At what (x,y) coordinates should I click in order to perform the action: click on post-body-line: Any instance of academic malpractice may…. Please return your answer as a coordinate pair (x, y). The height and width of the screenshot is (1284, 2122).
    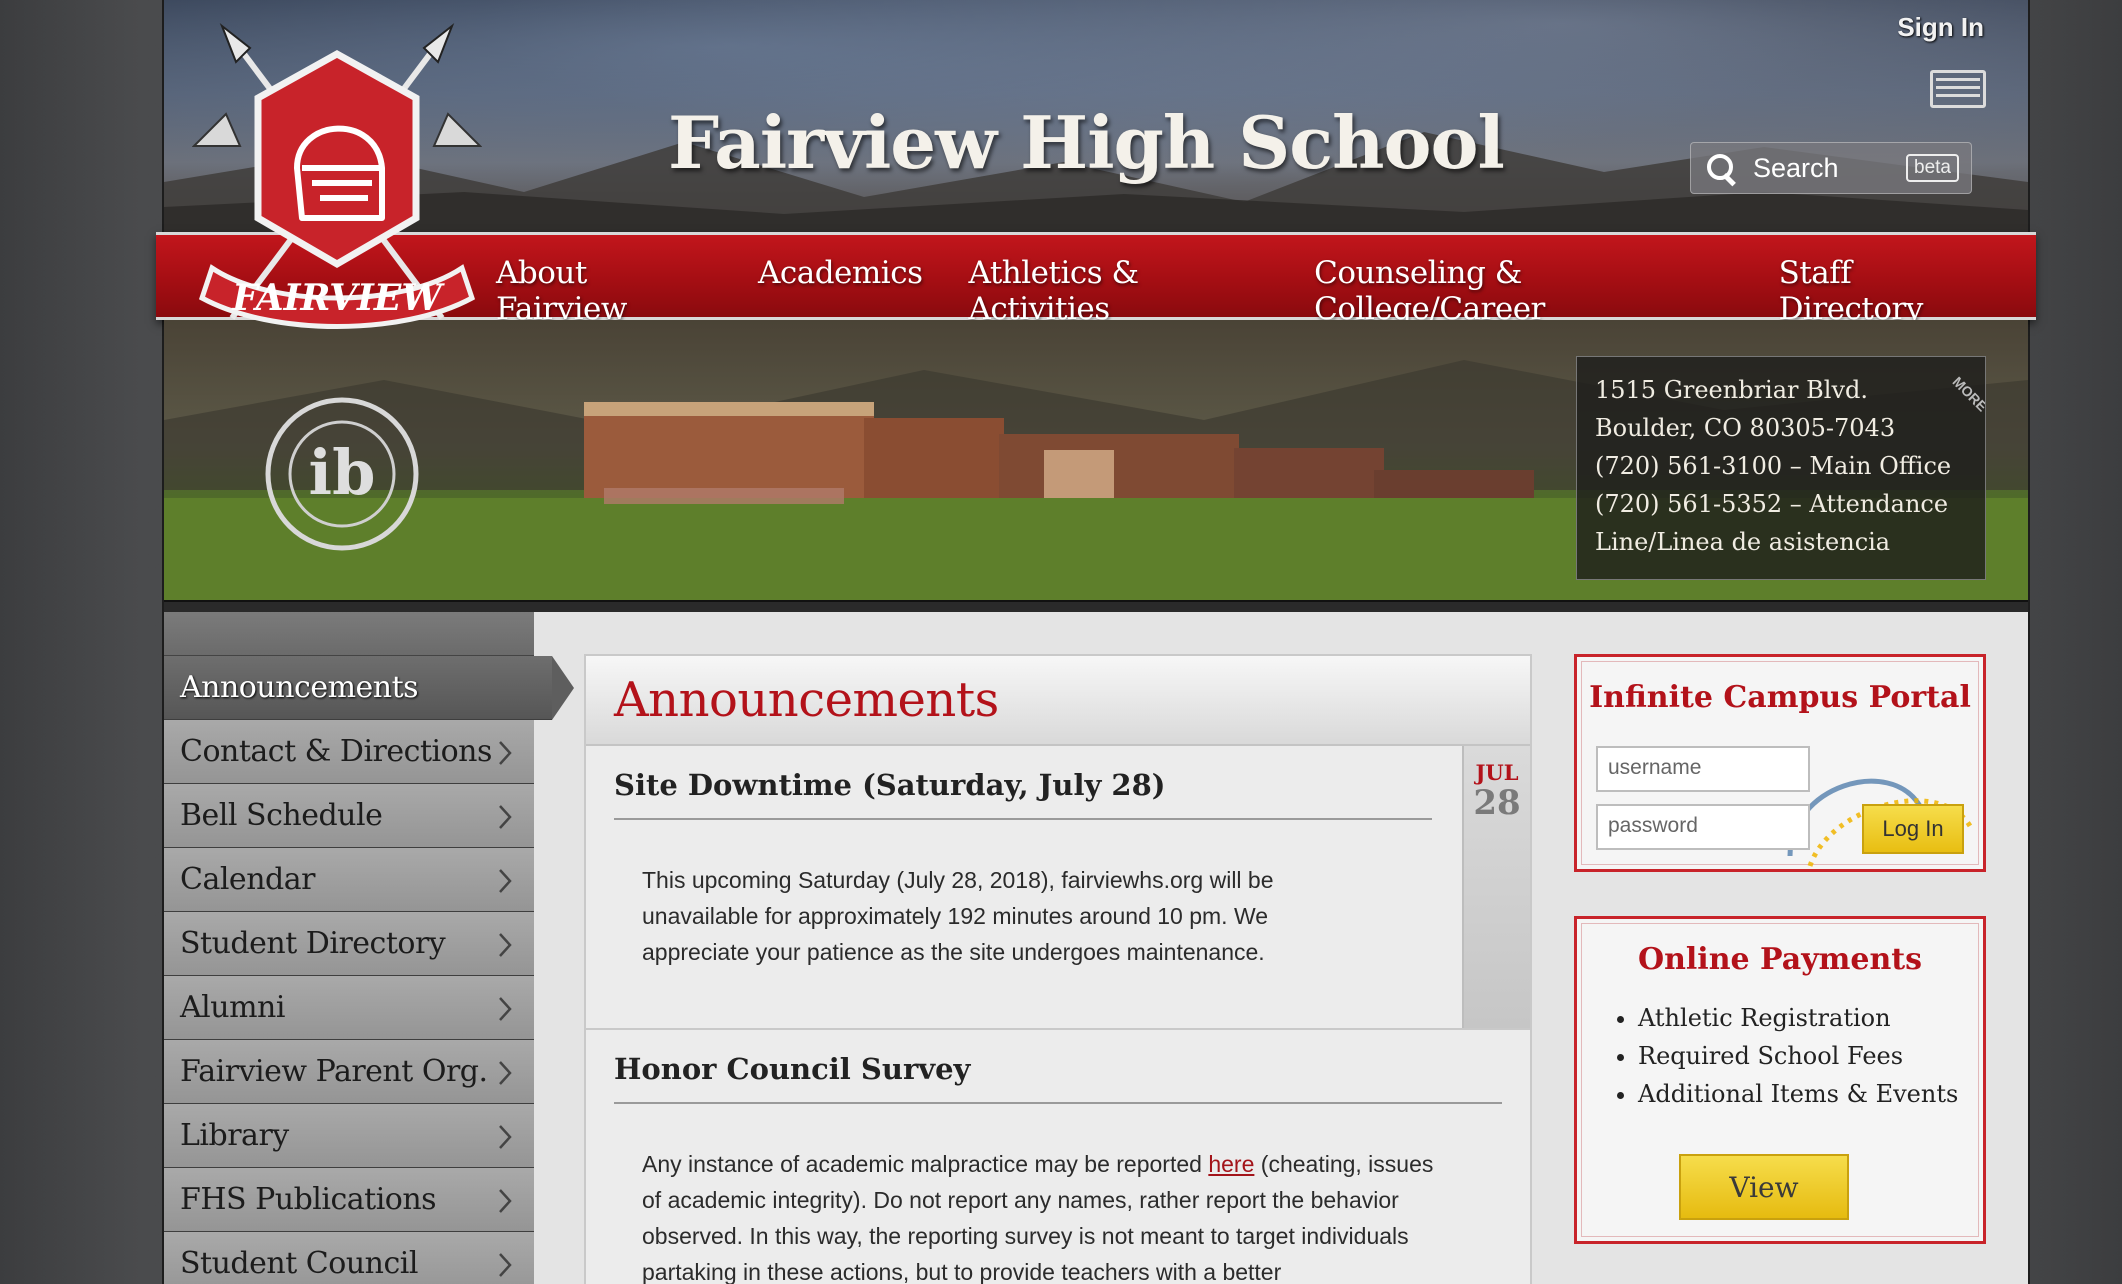
    Looking at the image, I should click on (1037, 1164).